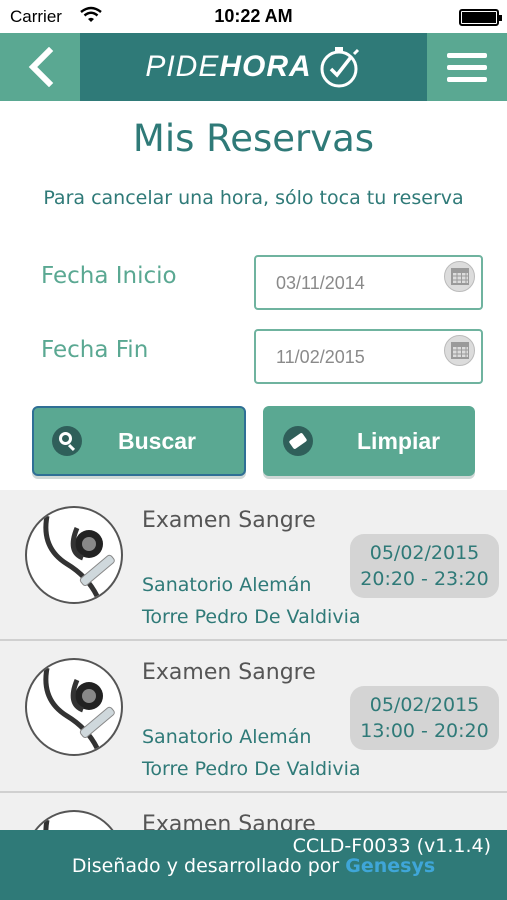 This screenshot has width=507, height=900. I want to click on reservation-date-badge: 05/02/2015 20:20 - 23:20, so click(424, 566).